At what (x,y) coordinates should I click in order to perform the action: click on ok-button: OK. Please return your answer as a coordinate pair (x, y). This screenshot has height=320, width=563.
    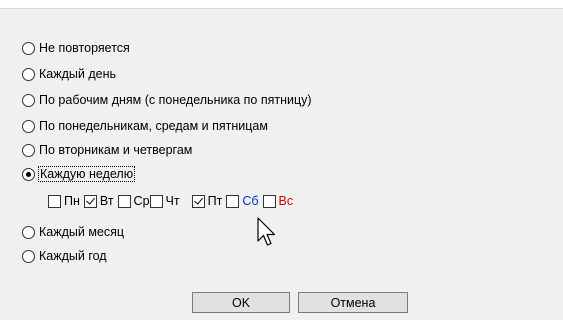
    Looking at the image, I should click on (241, 302).